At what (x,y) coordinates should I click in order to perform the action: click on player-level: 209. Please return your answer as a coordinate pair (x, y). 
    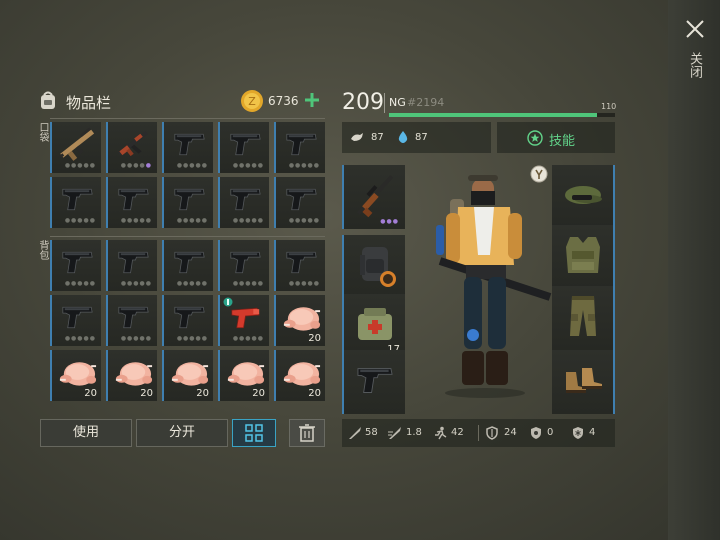
    Looking at the image, I should click on (363, 102).